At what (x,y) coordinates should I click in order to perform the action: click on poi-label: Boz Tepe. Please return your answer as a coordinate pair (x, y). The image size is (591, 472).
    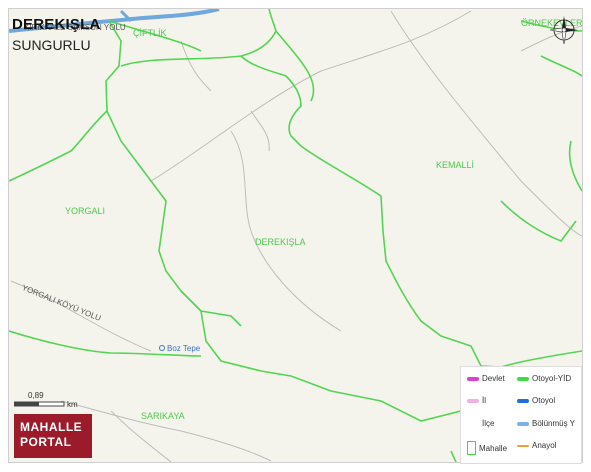
    Looking at the image, I should click on (184, 348).